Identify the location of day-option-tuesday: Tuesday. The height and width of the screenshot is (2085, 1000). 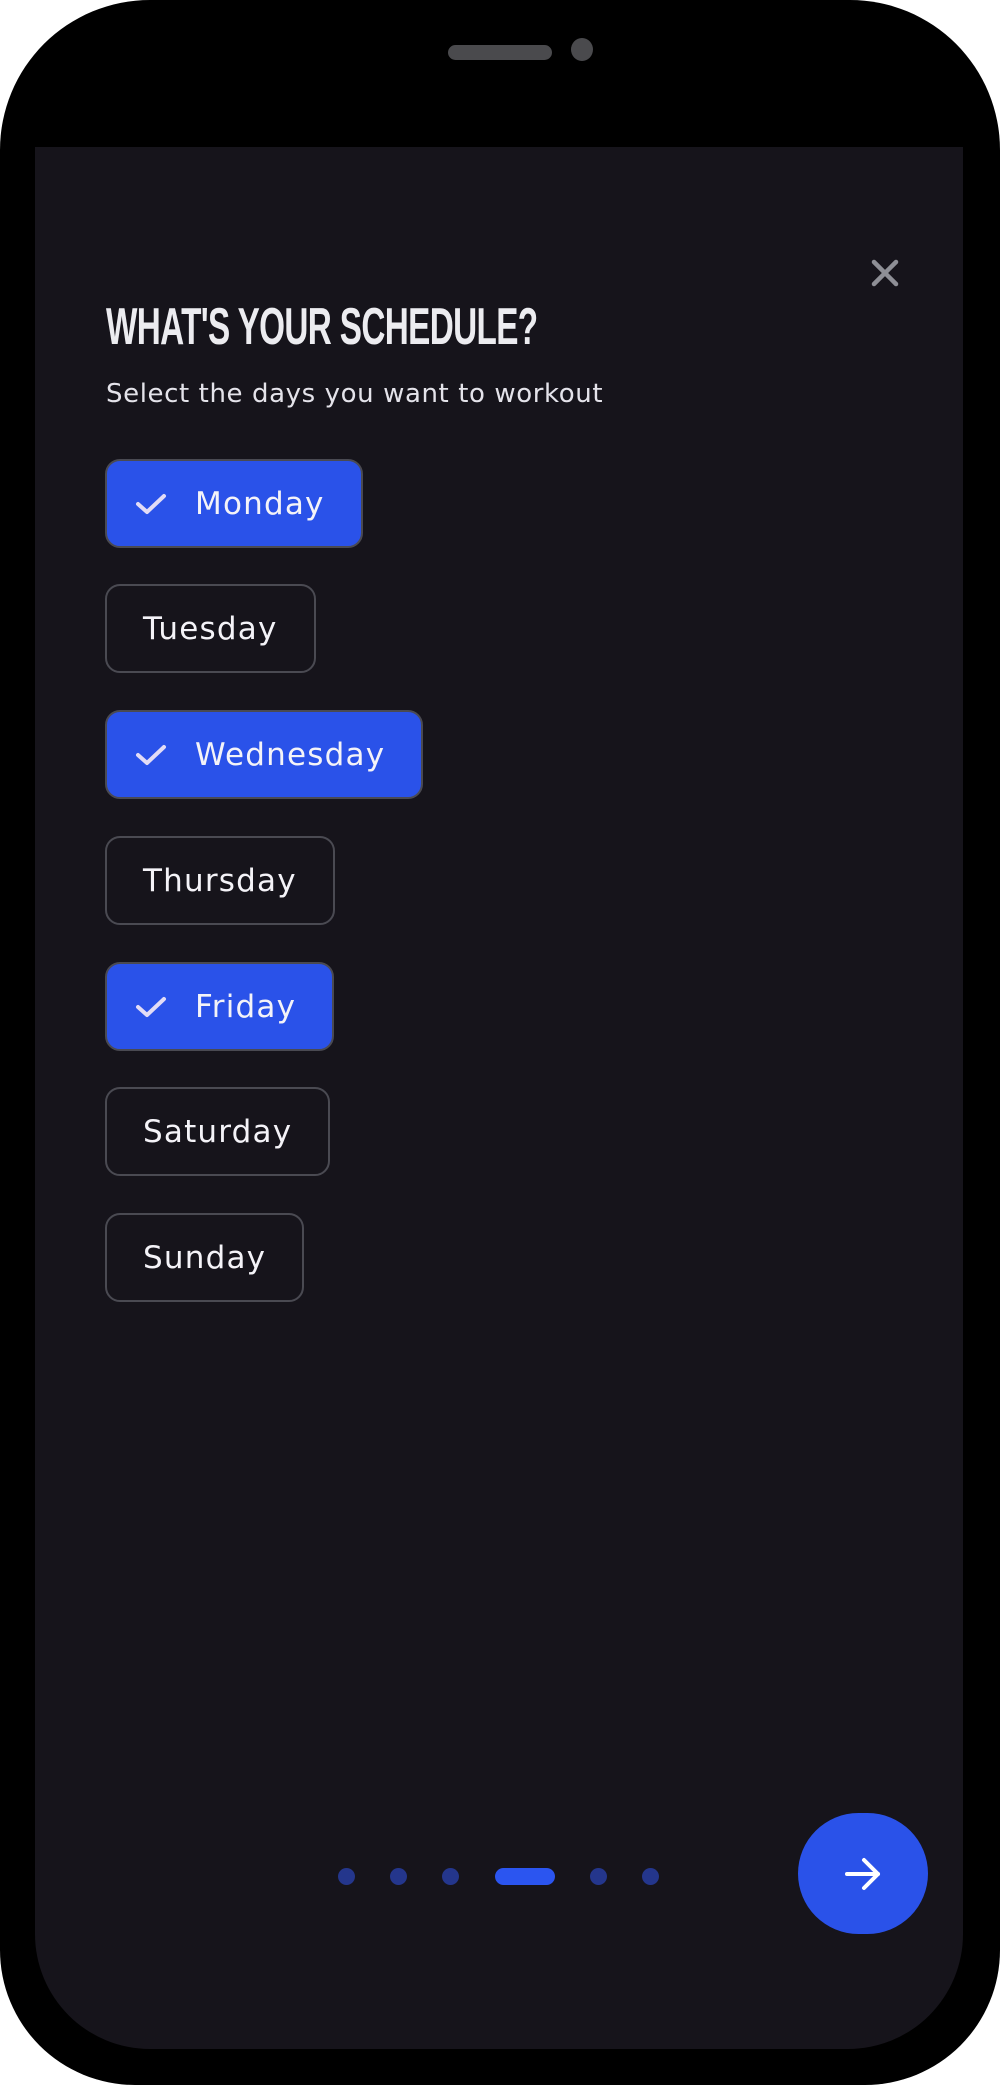
(210, 628).